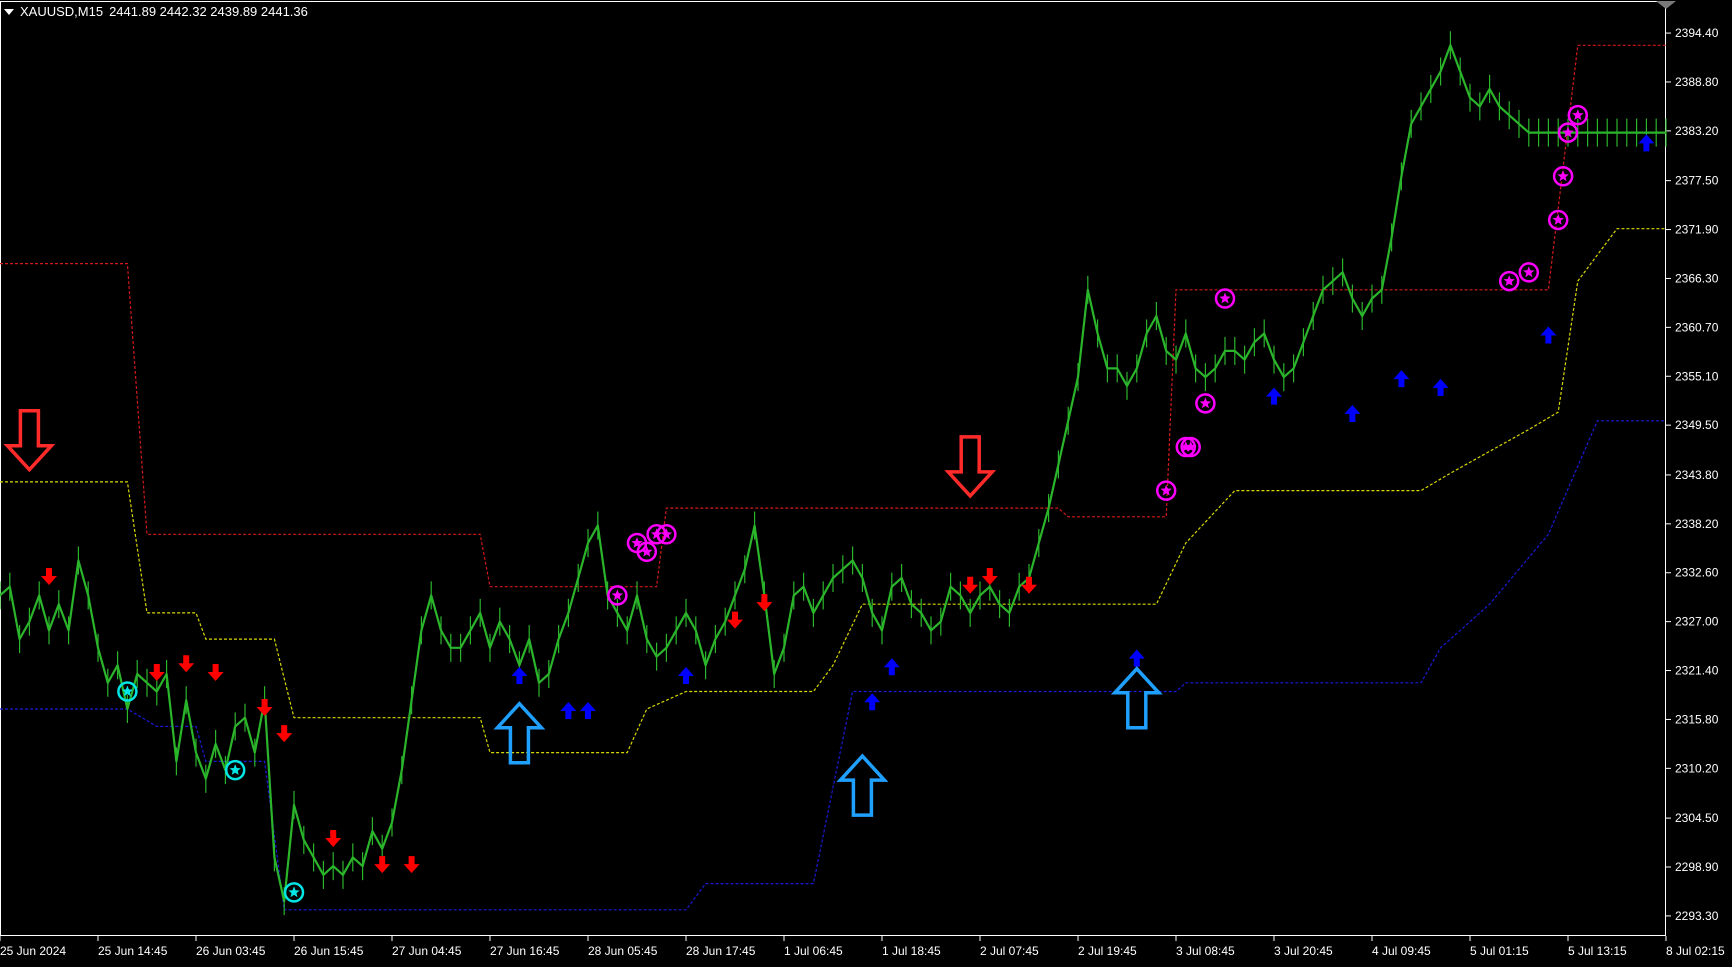 The height and width of the screenshot is (967, 1732). Describe the element at coordinates (1695, 951) in the screenshot. I see `x-tick-label: 8 Jul 02:15` at that location.